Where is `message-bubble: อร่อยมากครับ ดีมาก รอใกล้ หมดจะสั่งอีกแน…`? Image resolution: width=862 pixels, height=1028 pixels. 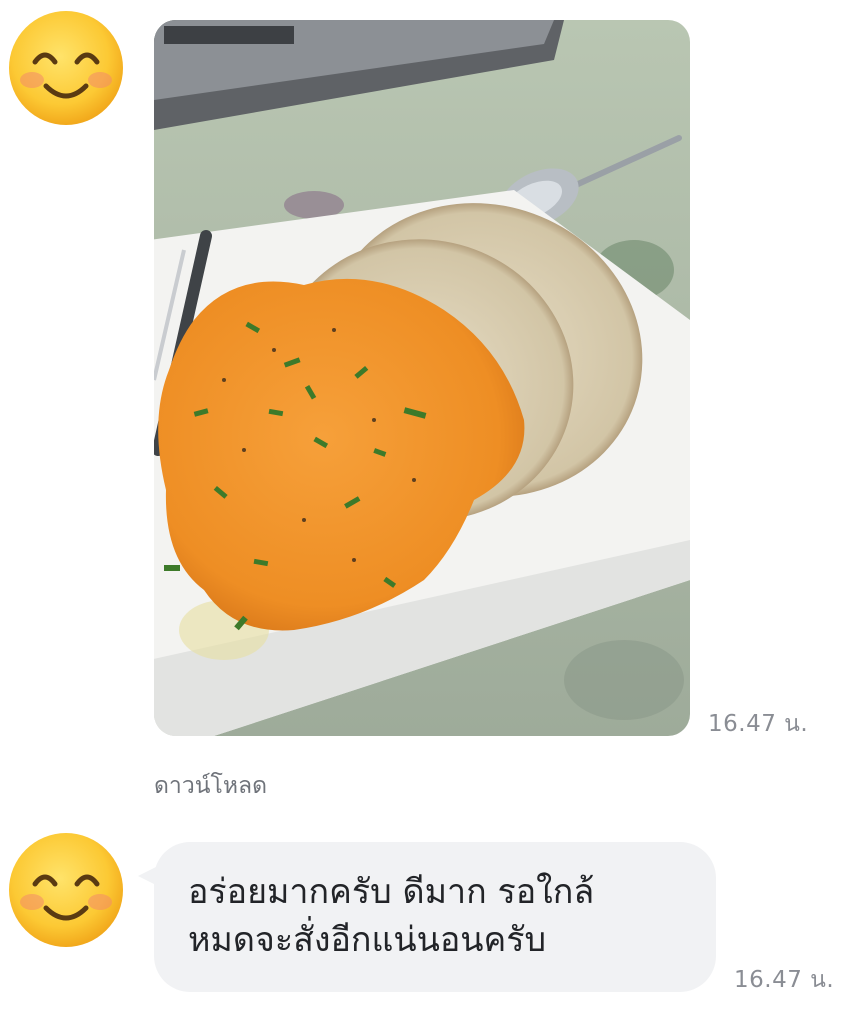 message-bubble: อร่อยมากครับ ดีมาก รอใกล้ หมดจะสั่งอีกแน… is located at coordinates (435, 917).